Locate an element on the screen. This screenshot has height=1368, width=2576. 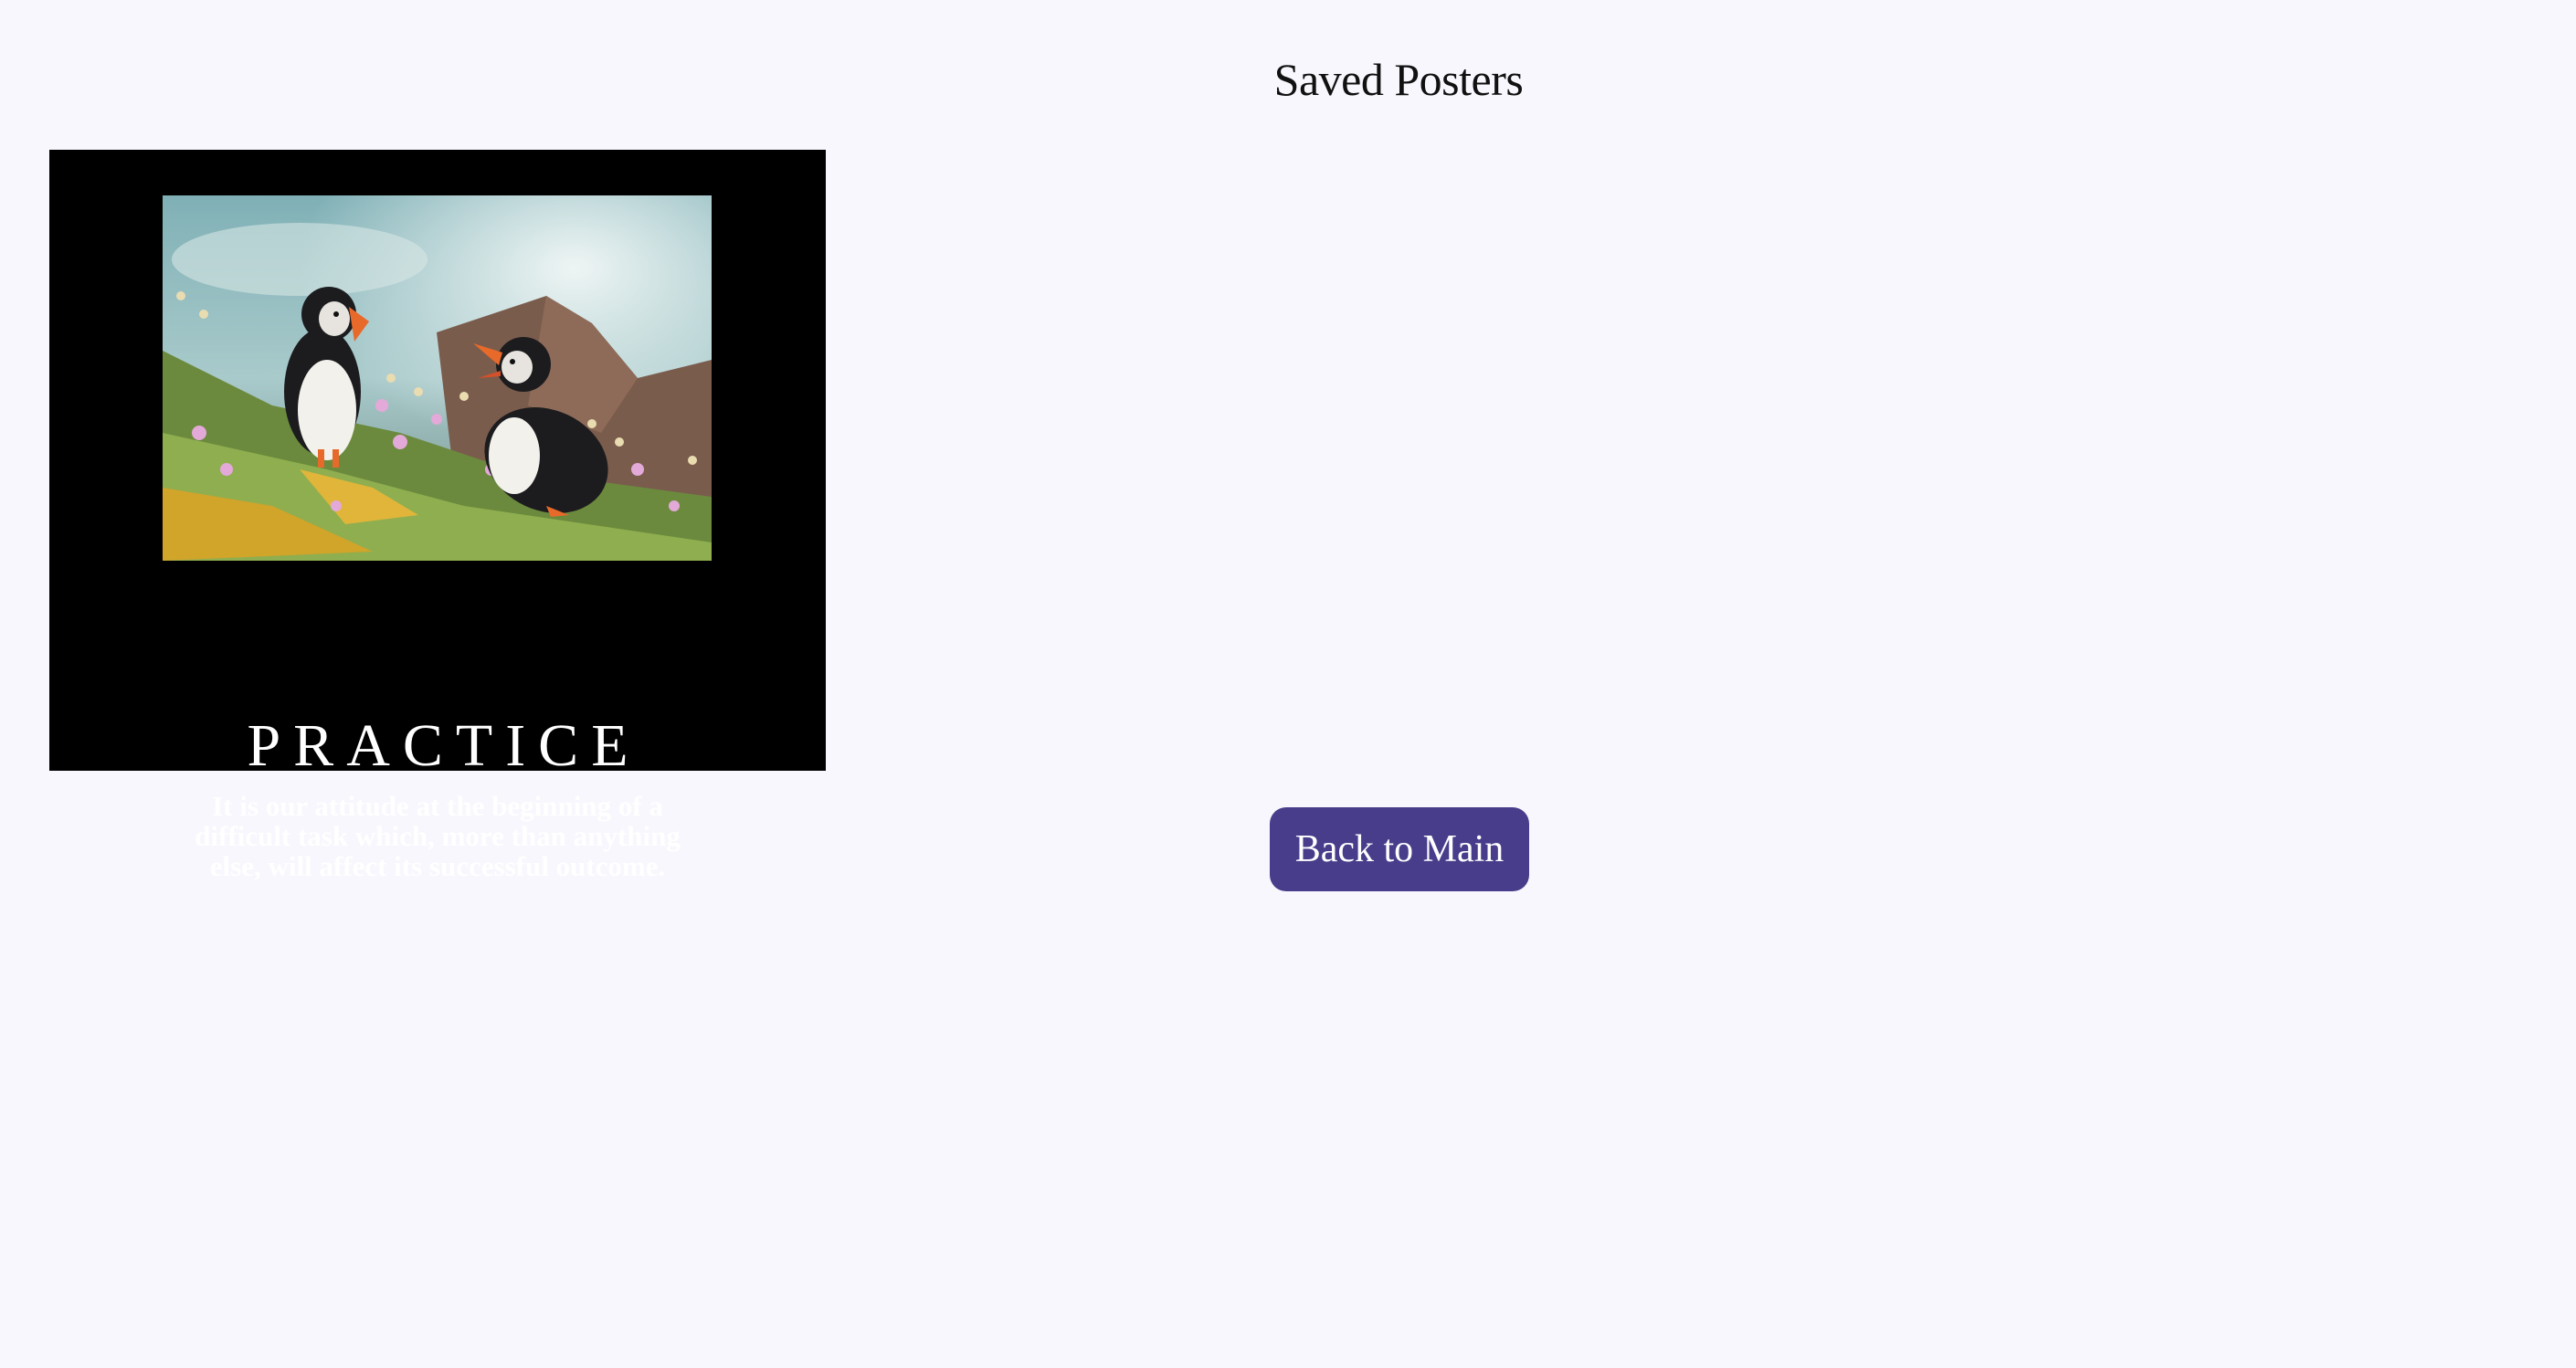
back-to-main-button: Back to Main is located at coordinates (1399, 849).